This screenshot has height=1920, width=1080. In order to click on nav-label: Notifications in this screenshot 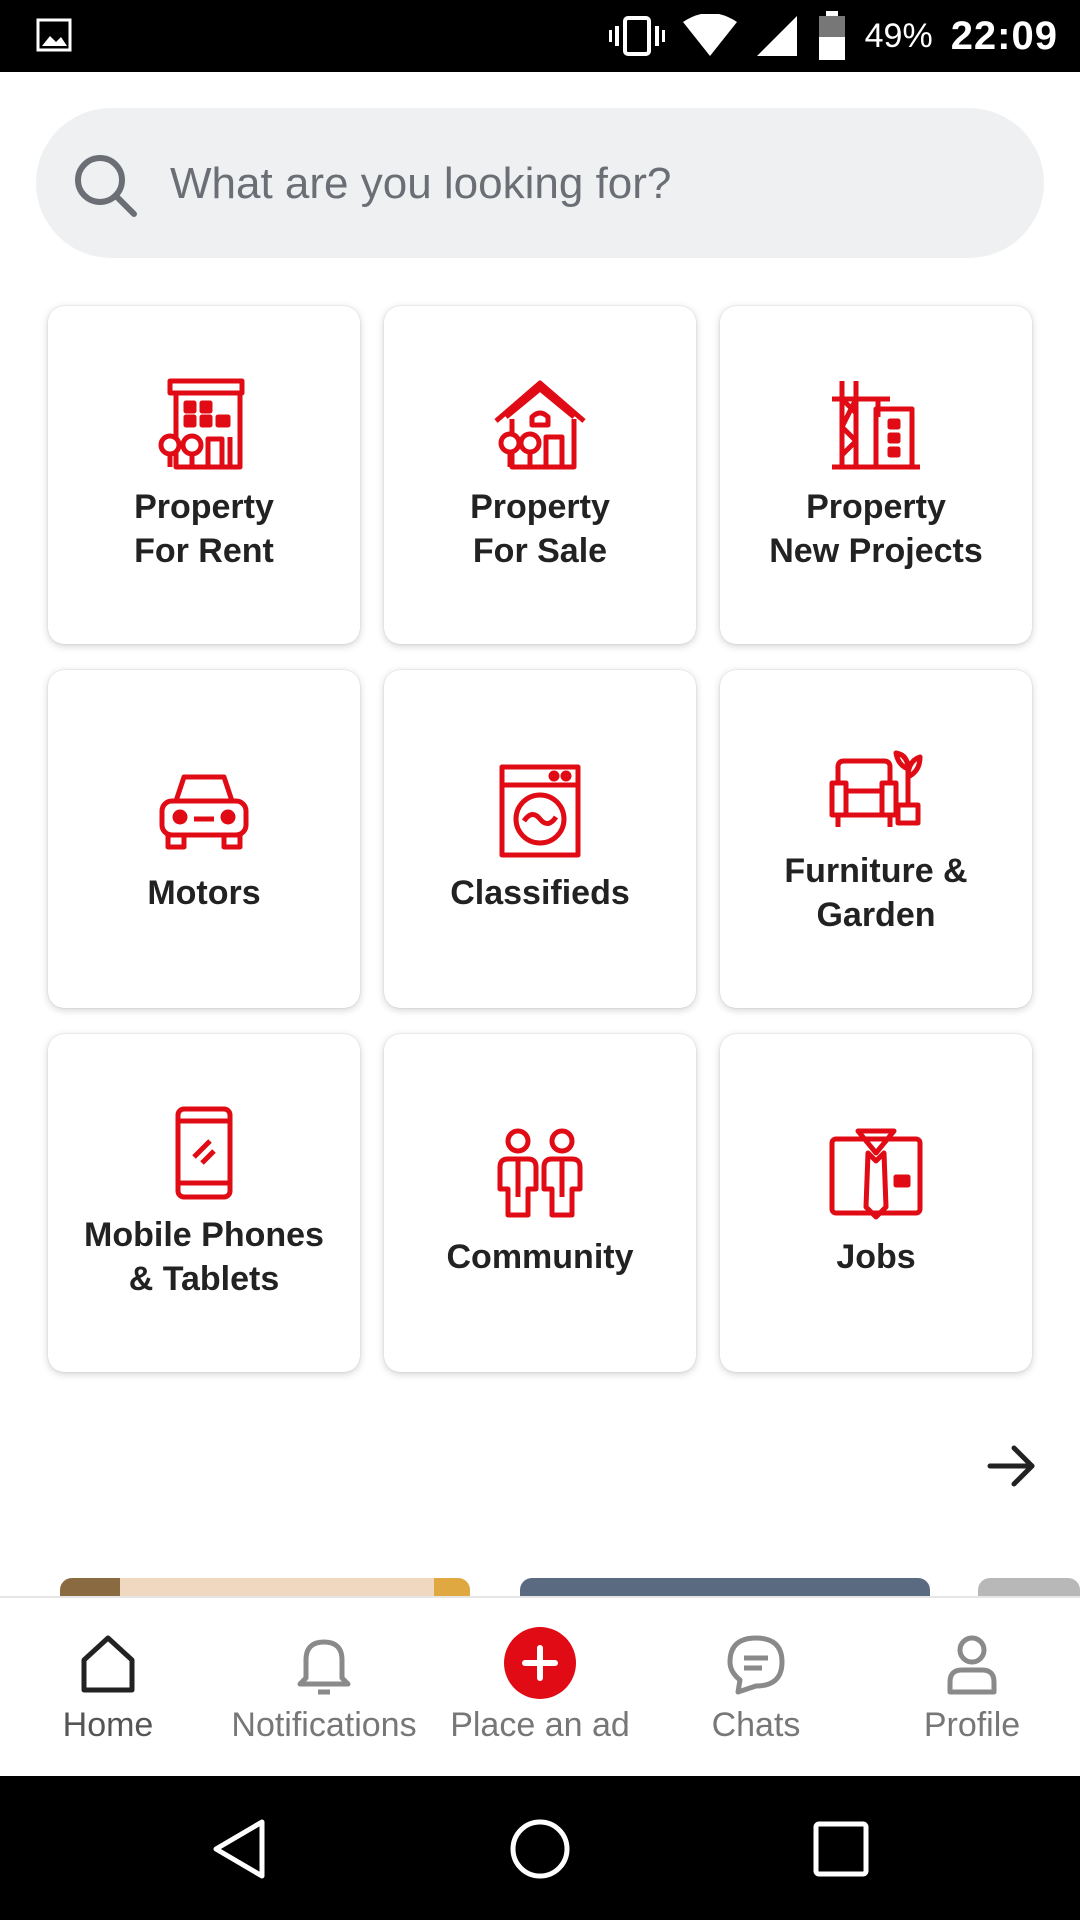, I will do `click(324, 1725)`.